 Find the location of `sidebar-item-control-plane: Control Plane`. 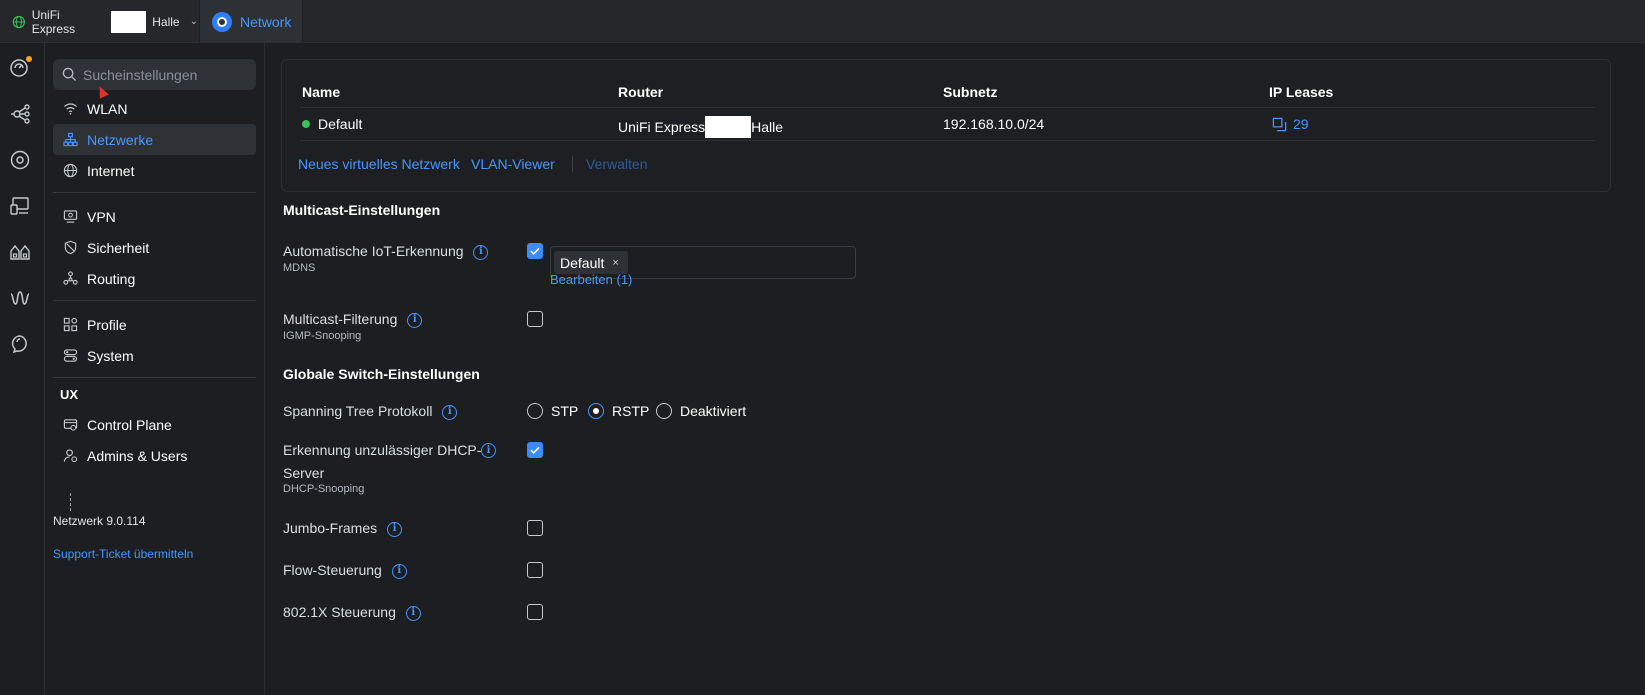

sidebar-item-control-plane: Control Plane is located at coordinates (154, 424).